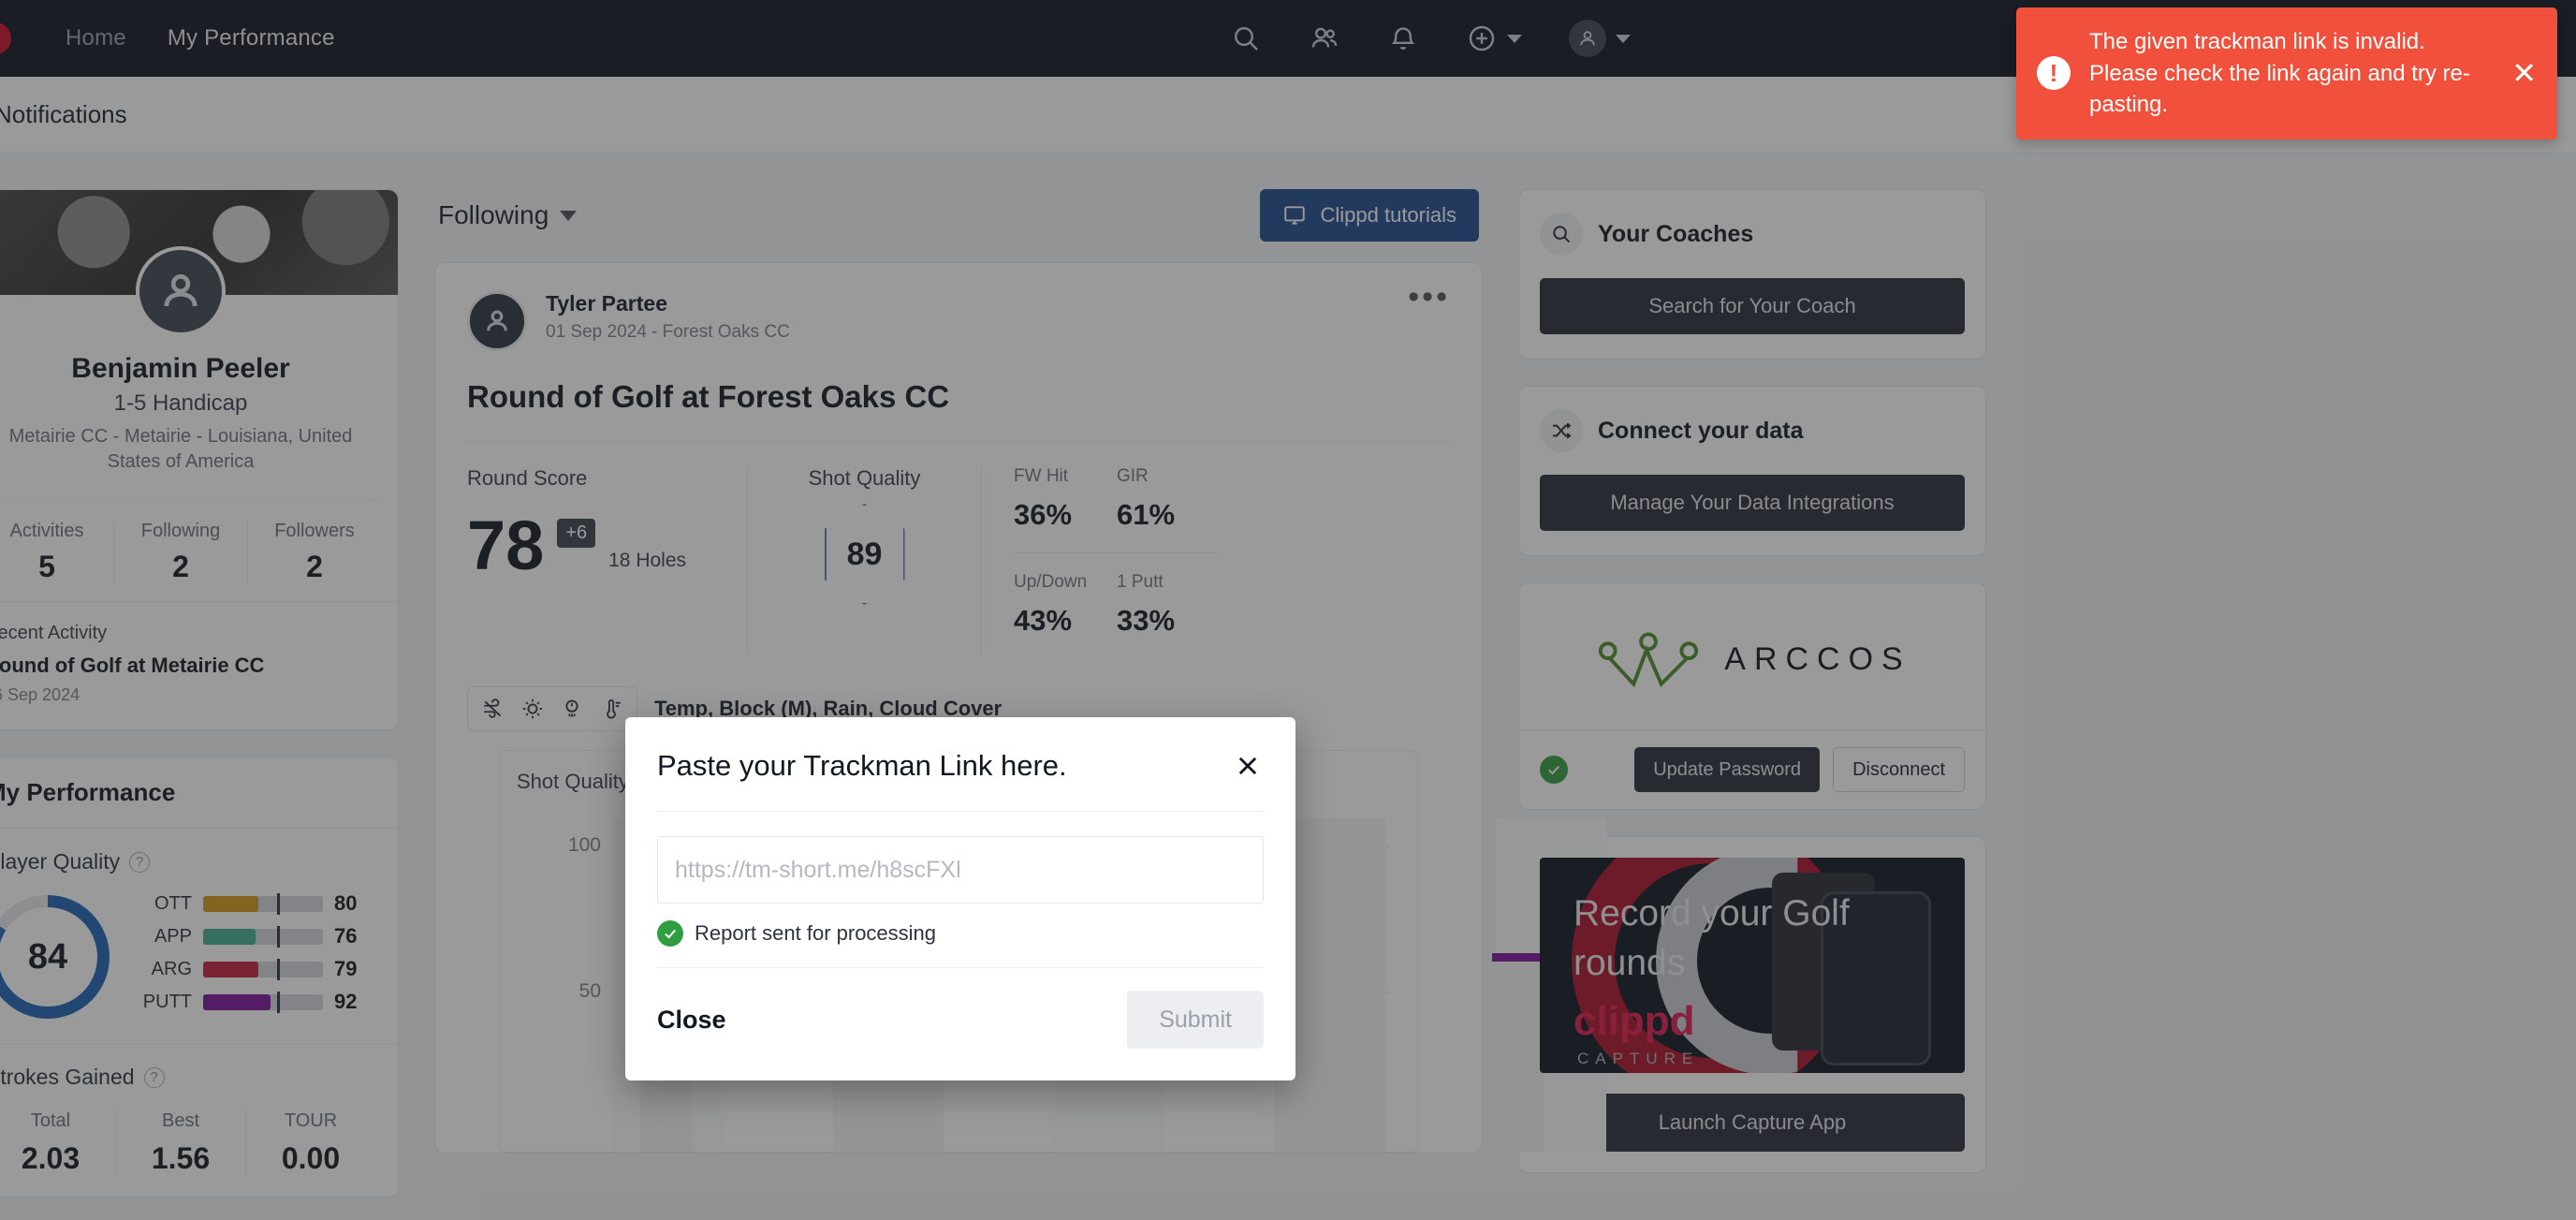  What do you see at coordinates (2524, 73) in the screenshot?
I see `close-icon: ✕` at bounding box center [2524, 73].